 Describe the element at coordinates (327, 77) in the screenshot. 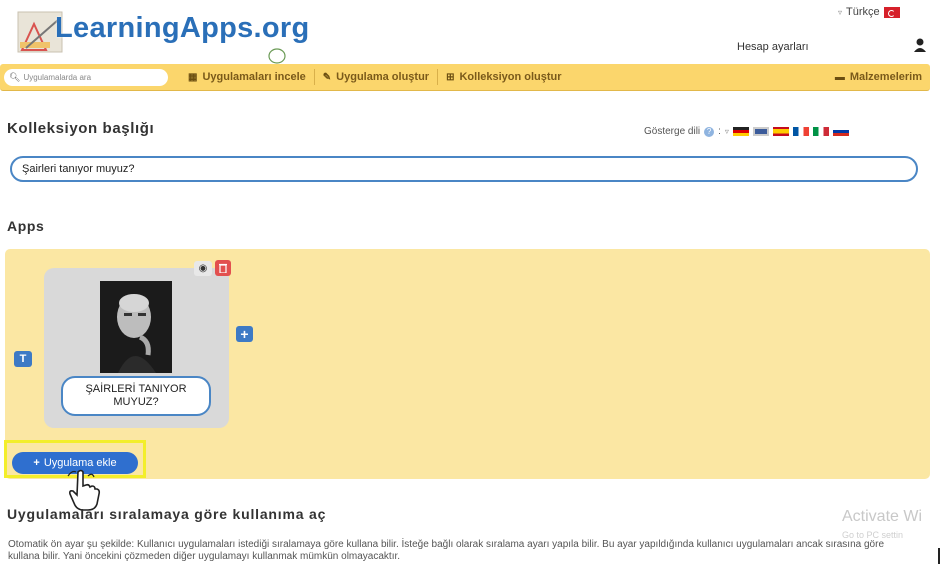

I see `pencil-icon: ✎` at that location.